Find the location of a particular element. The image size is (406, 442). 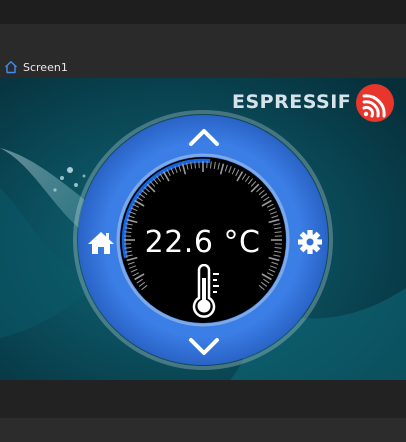

espressif-logo-icon is located at coordinates (375, 103).